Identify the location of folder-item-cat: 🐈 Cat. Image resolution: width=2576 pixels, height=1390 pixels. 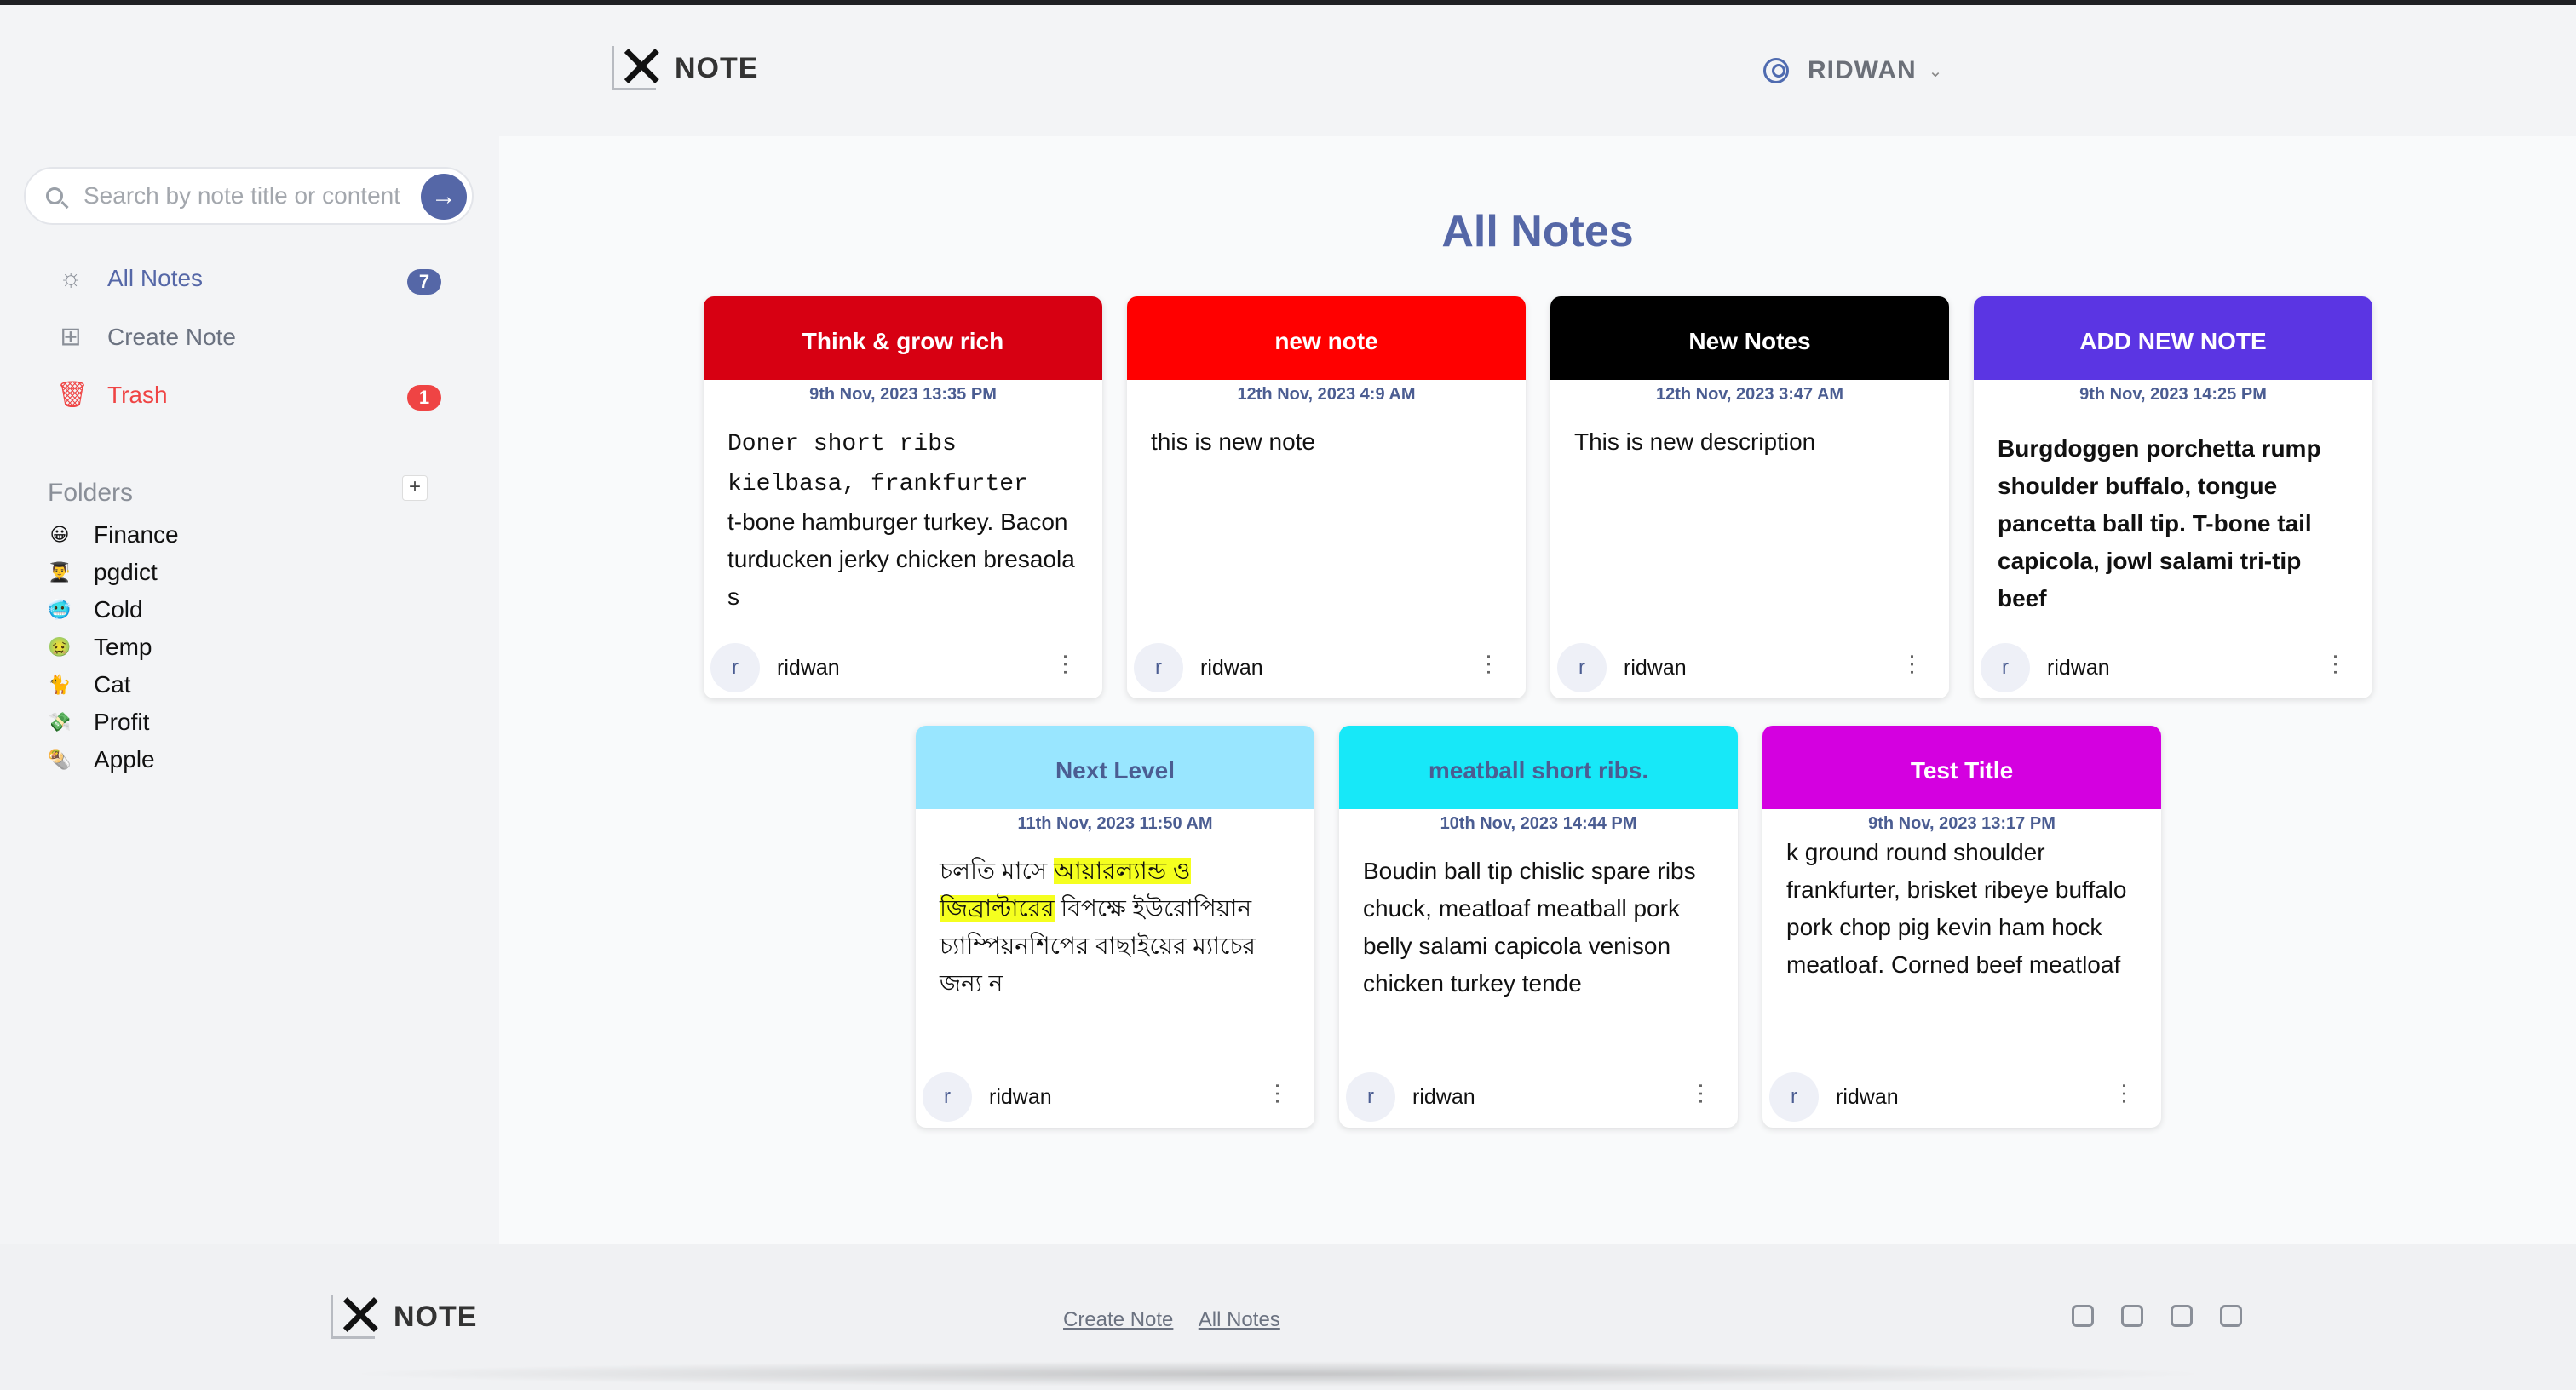
(90, 684).